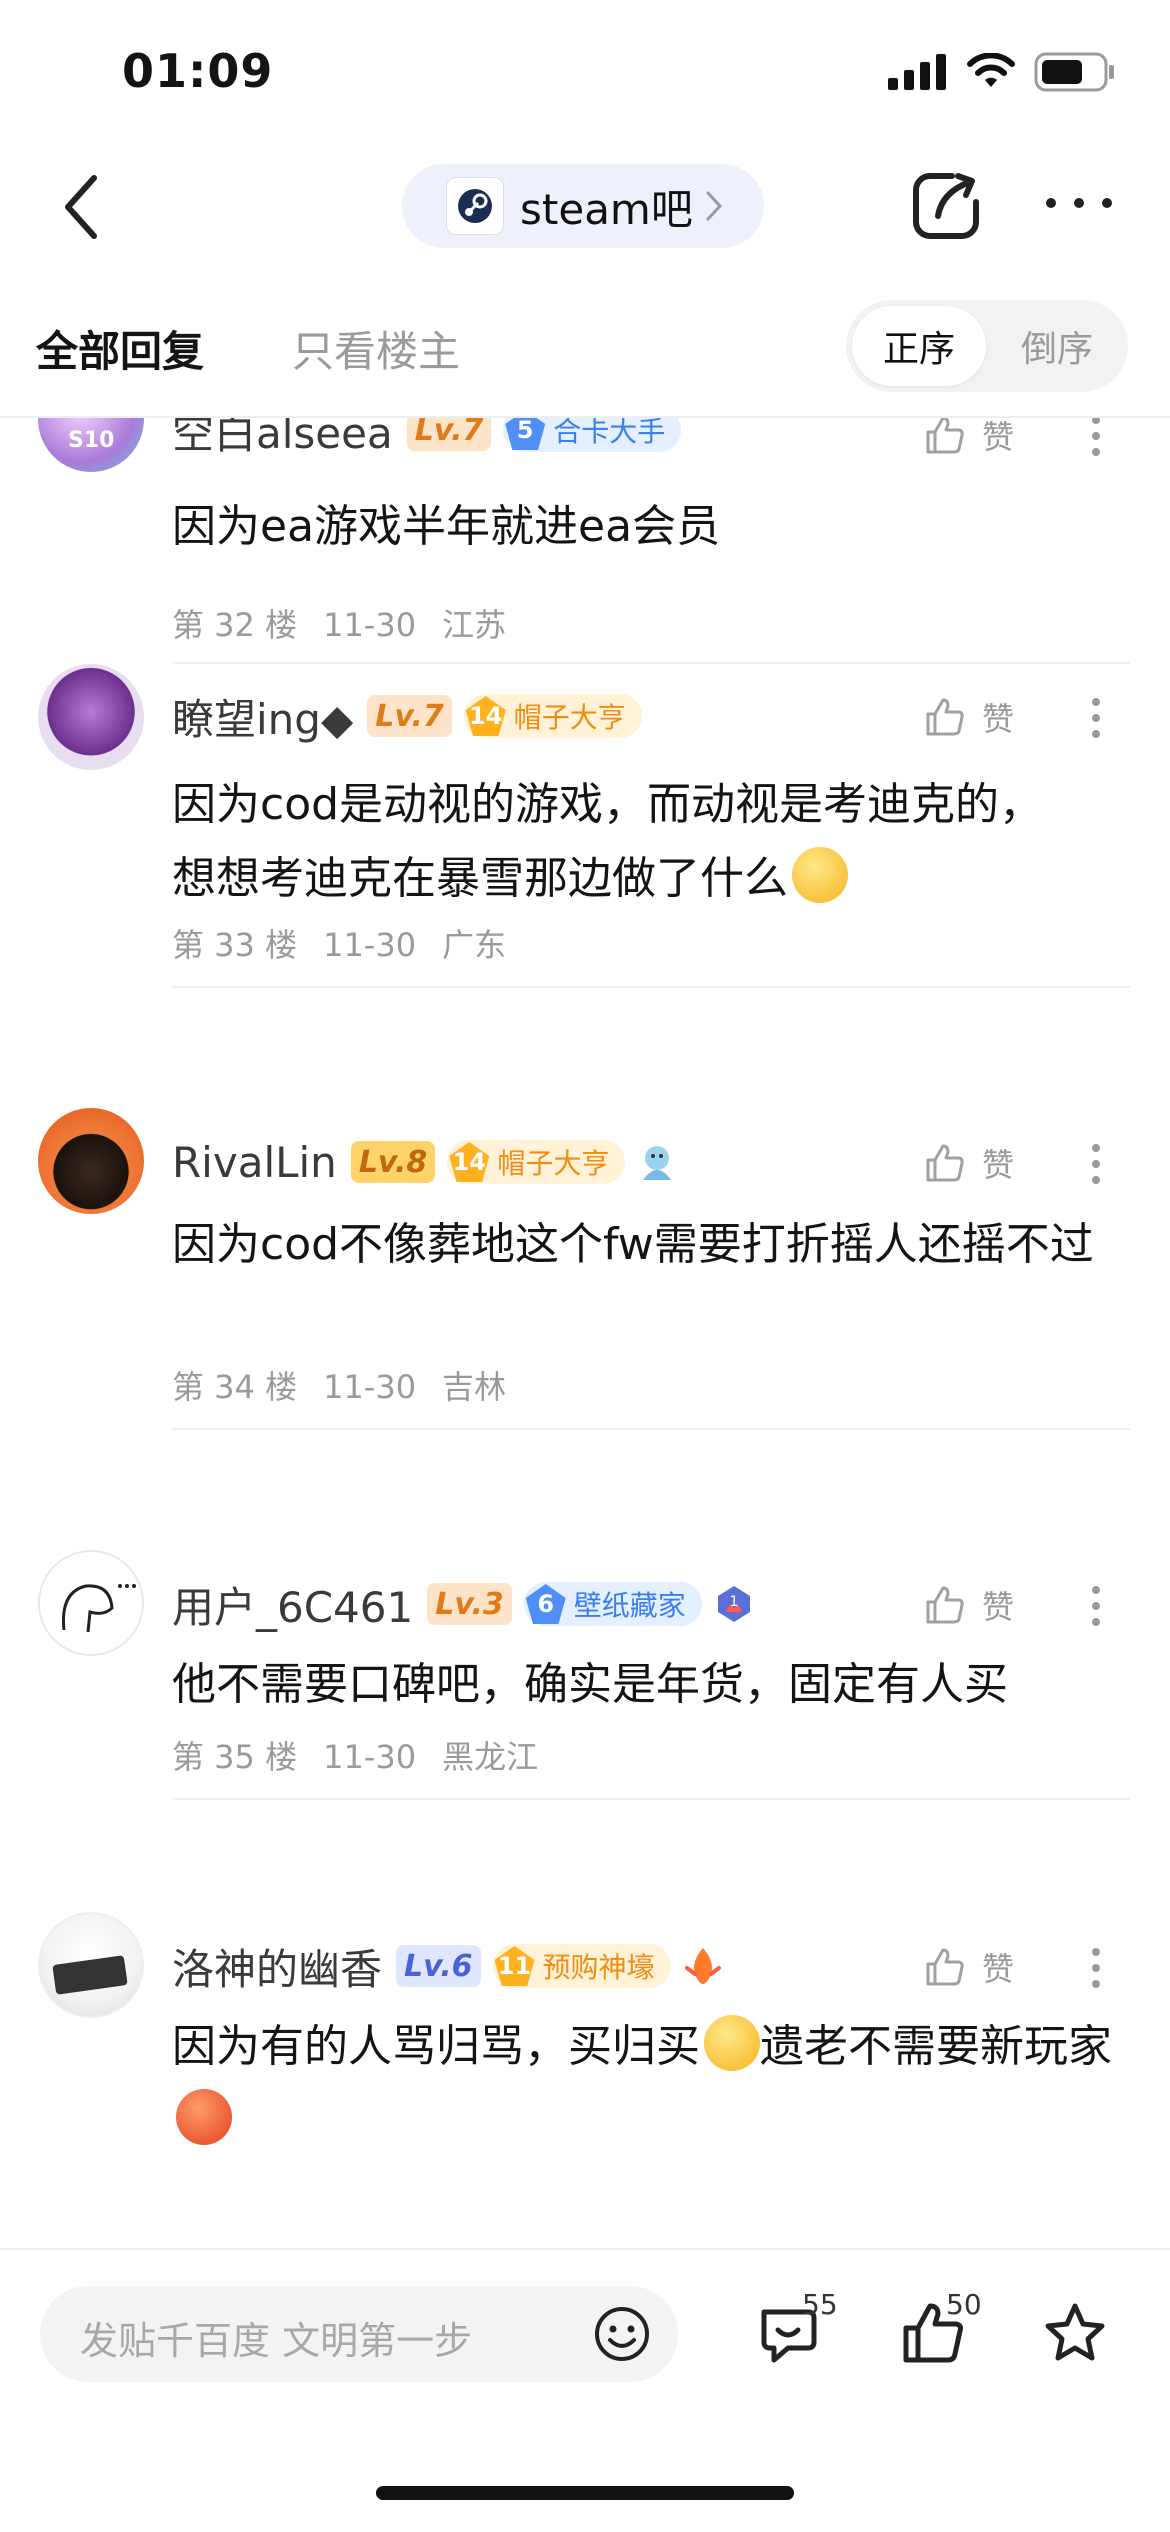 The width and height of the screenshot is (1170, 2532). Describe the element at coordinates (820, 2304) in the screenshot. I see `comment-count: 55` at that location.